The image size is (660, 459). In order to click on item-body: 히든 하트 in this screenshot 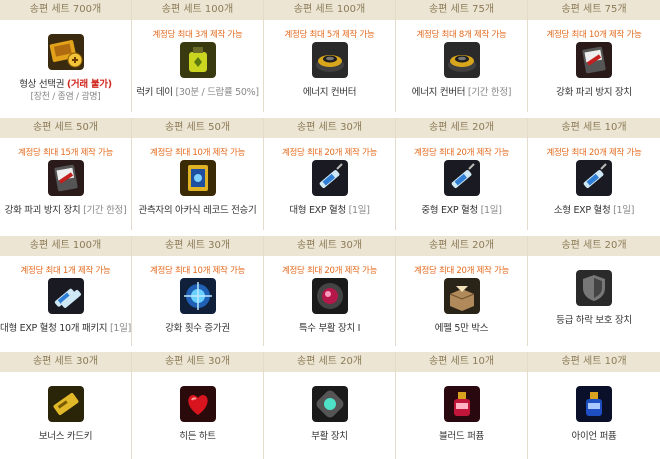, I will do `click(197, 415)`.